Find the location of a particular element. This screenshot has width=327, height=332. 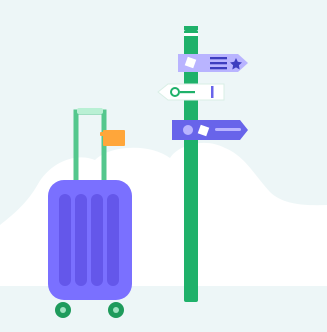

circle-icon is located at coordinates (188, 130).